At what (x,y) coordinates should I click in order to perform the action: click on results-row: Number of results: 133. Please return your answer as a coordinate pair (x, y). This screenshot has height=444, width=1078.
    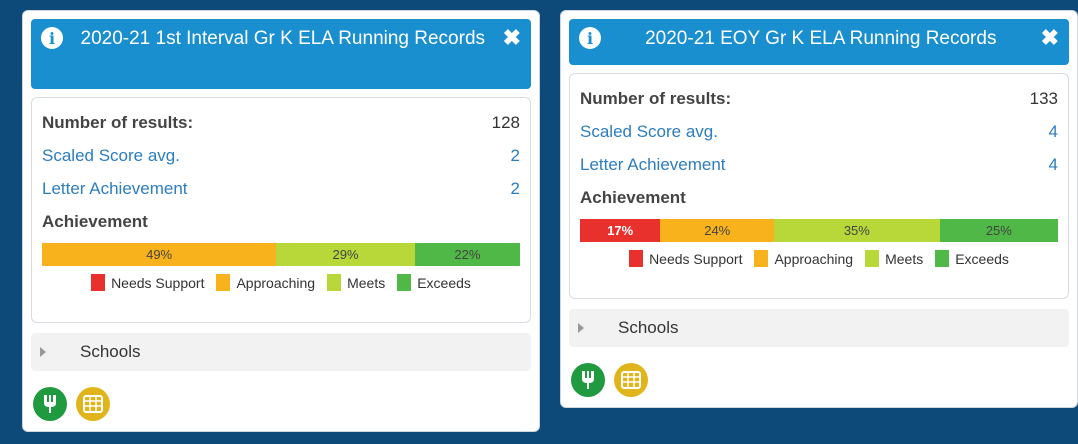
    Looking at the image, I should click on (819, 98).